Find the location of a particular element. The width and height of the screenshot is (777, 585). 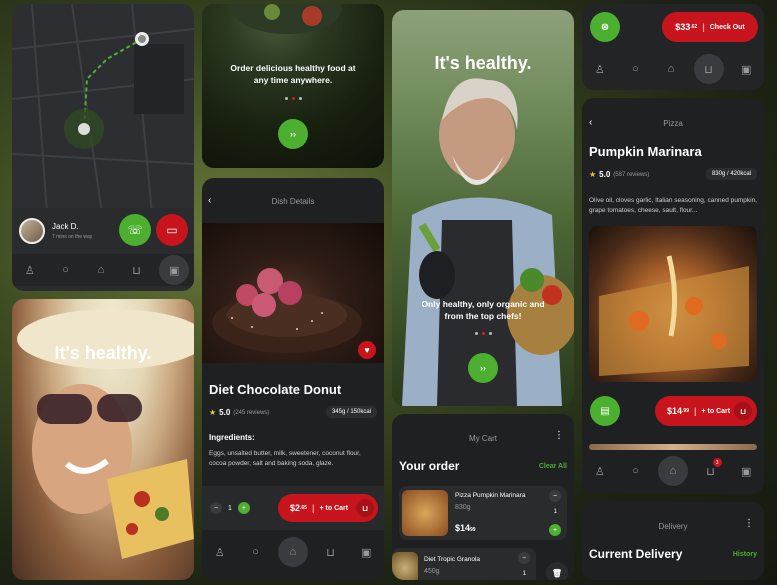

clear-all-link: Clear All is located at coordinates (553, 466).